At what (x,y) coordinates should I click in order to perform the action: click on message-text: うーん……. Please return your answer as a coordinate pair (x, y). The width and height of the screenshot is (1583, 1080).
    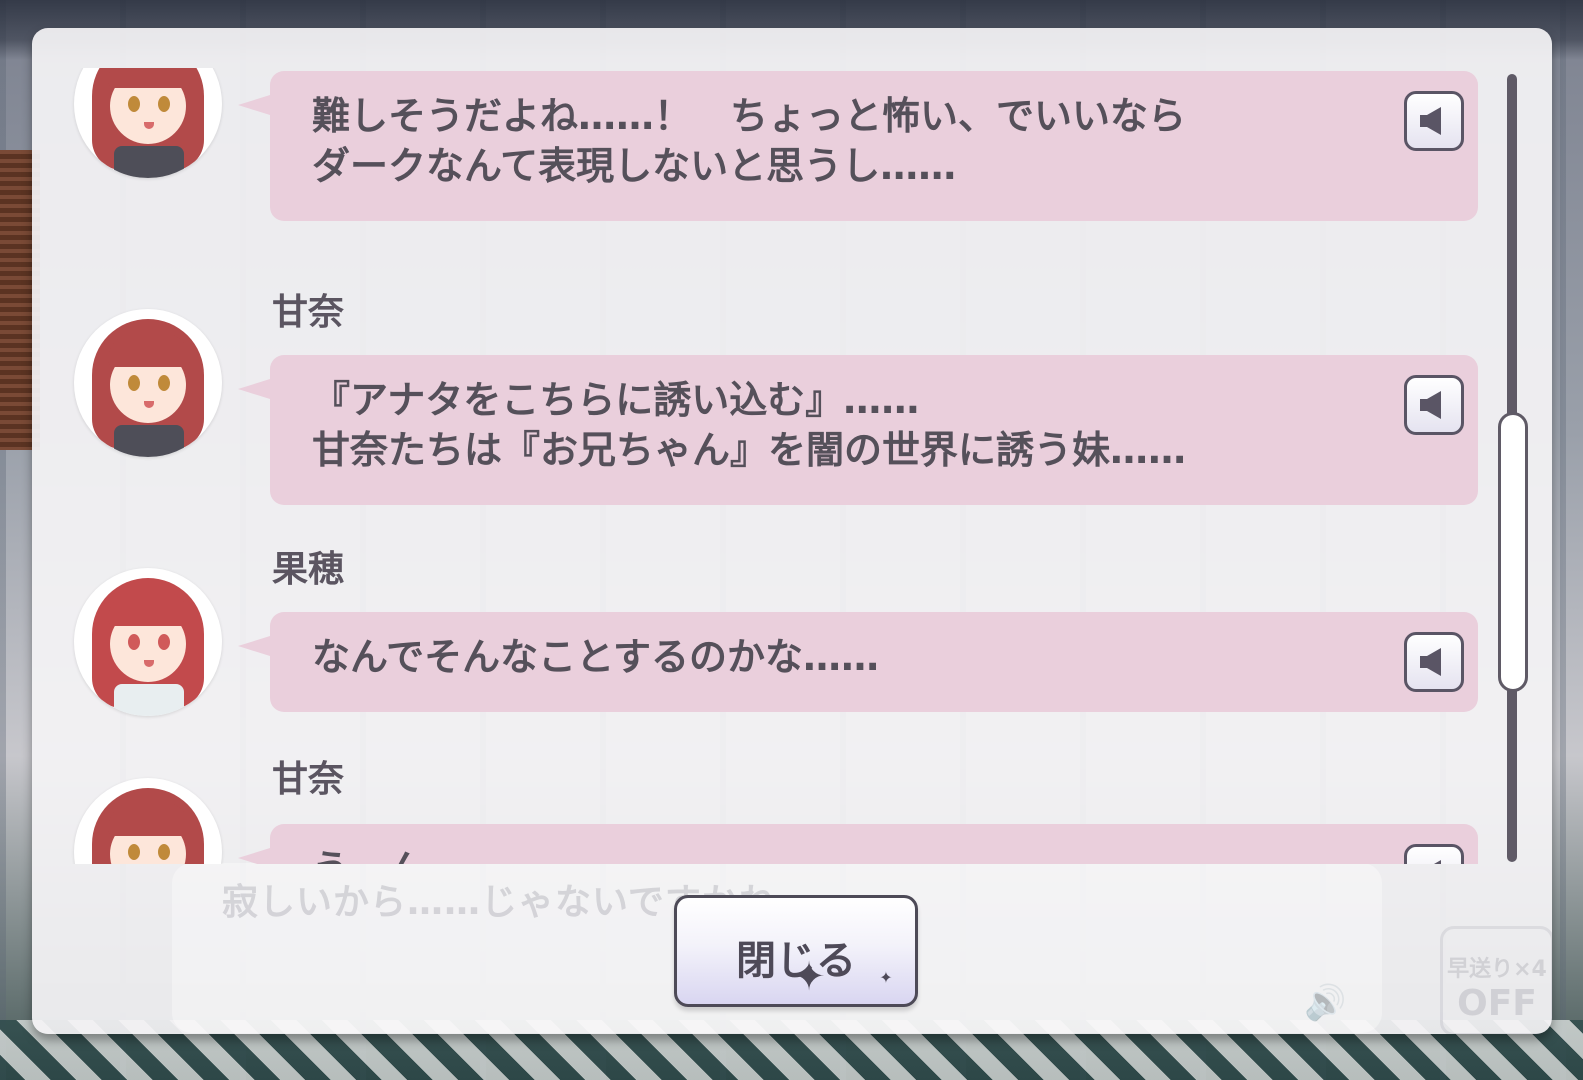
    Looking at the image, I should click on (842, 854).